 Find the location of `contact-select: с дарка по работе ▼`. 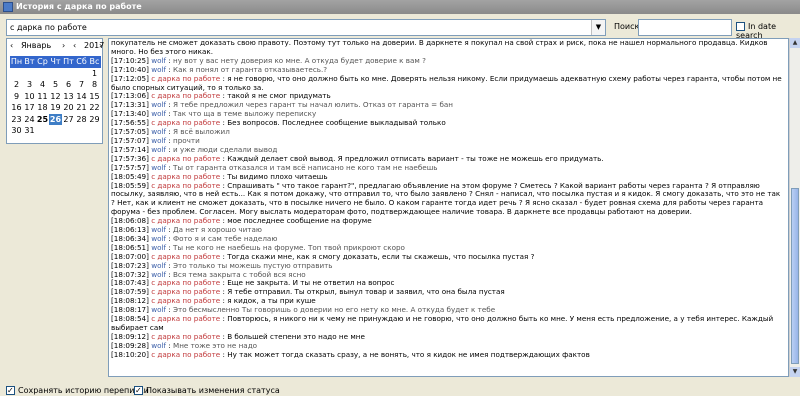

contact-select: с дарка по работе ▼ is located at coordinates (306, 27).